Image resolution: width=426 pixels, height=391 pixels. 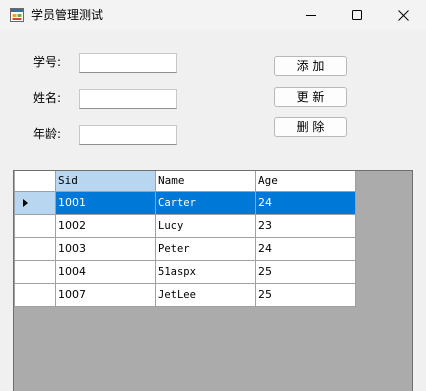 I want to click on close-button, so click(x=403, y=15).